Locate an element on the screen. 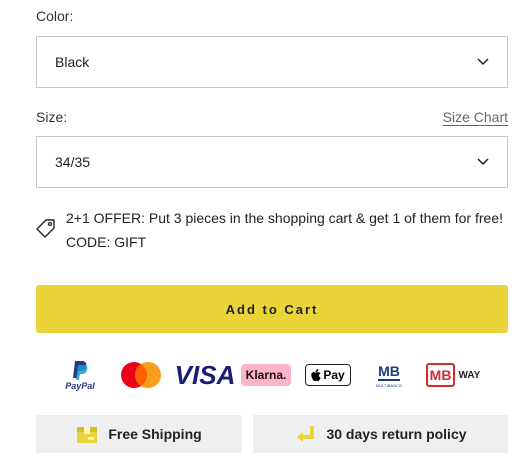 The width and height of the screenshot is (527, 473). mastercard-icon is located at coordinates (141, 375).